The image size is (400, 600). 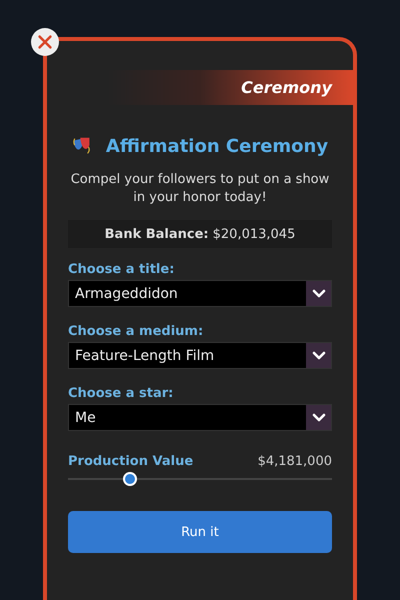 What do you see at coordinates (130, 479) in the screenshot?
I see `slider-thumb` at bounding box center [130, 479].